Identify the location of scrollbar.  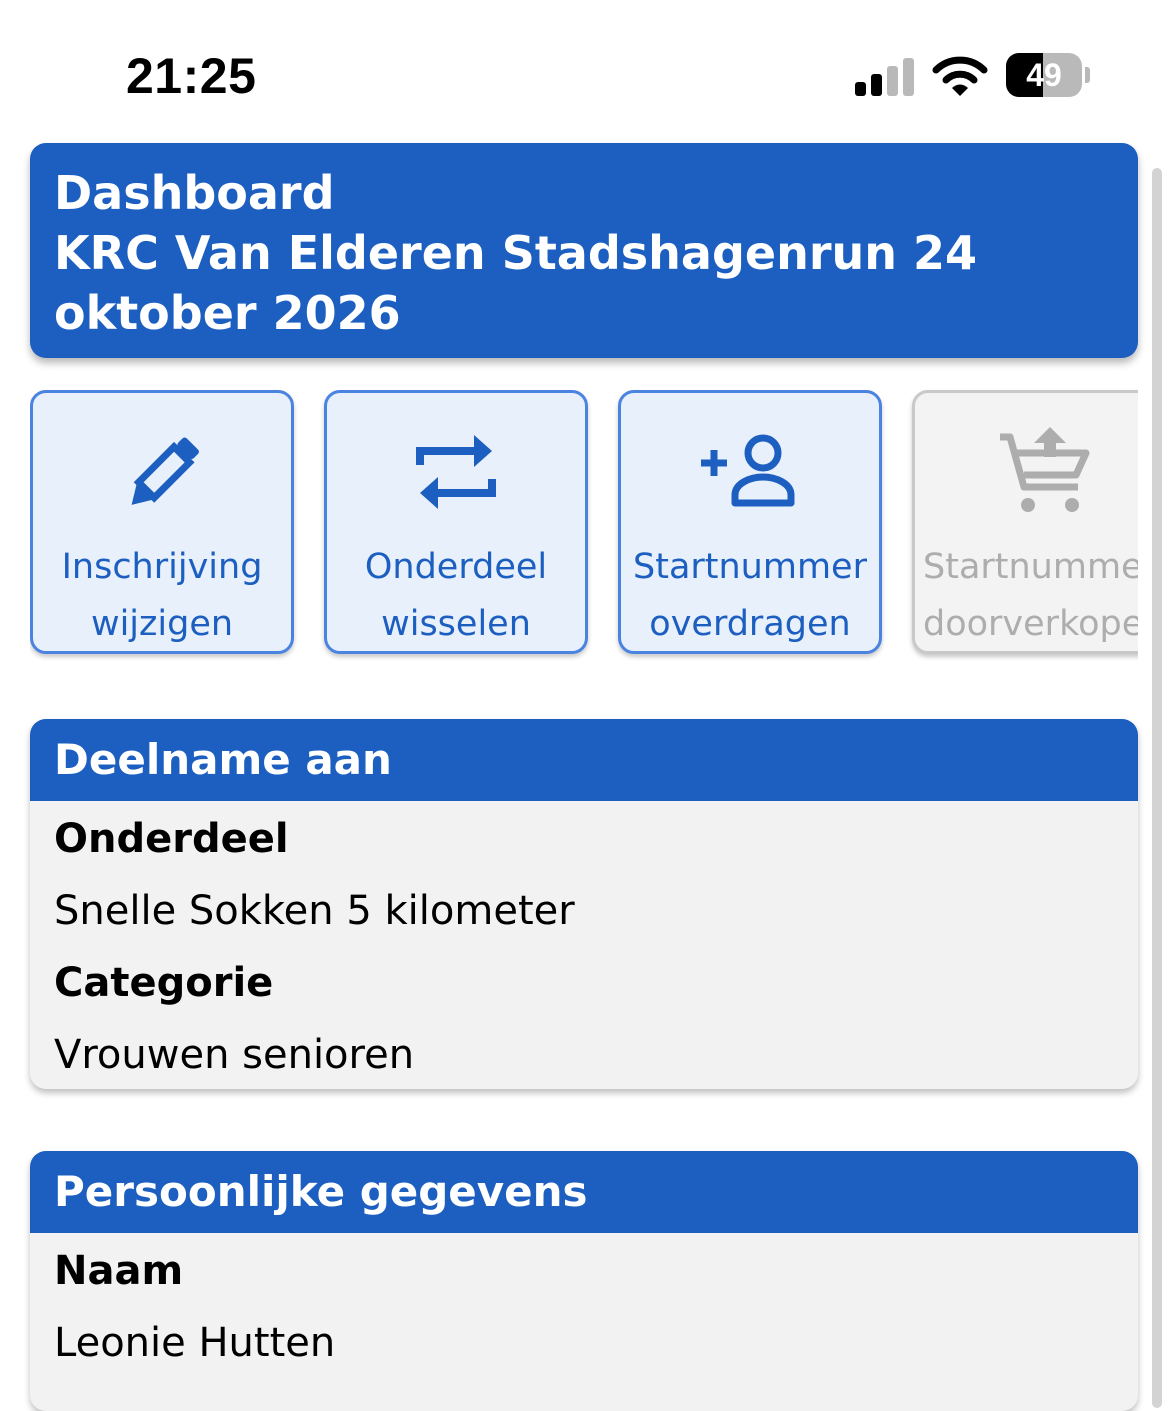
(1157, 788).